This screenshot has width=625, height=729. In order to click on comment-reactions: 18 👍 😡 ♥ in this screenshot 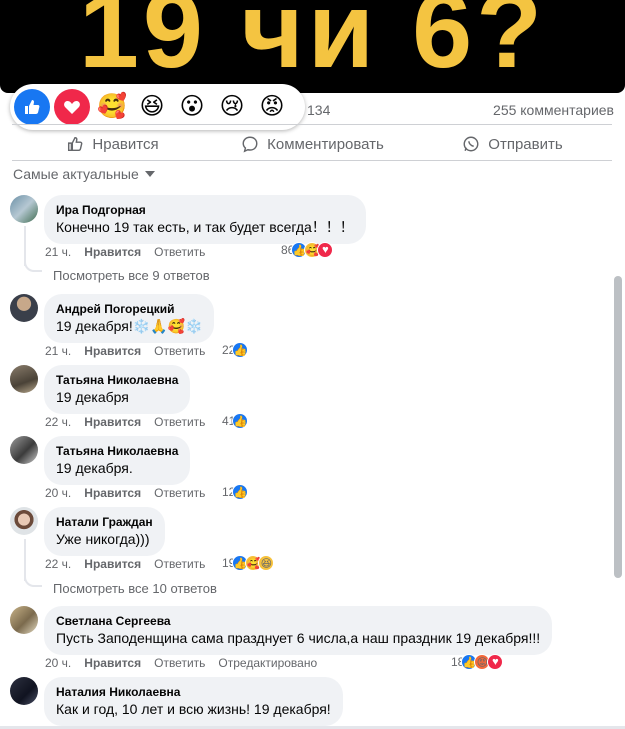, I will do `click(477, 662)`.